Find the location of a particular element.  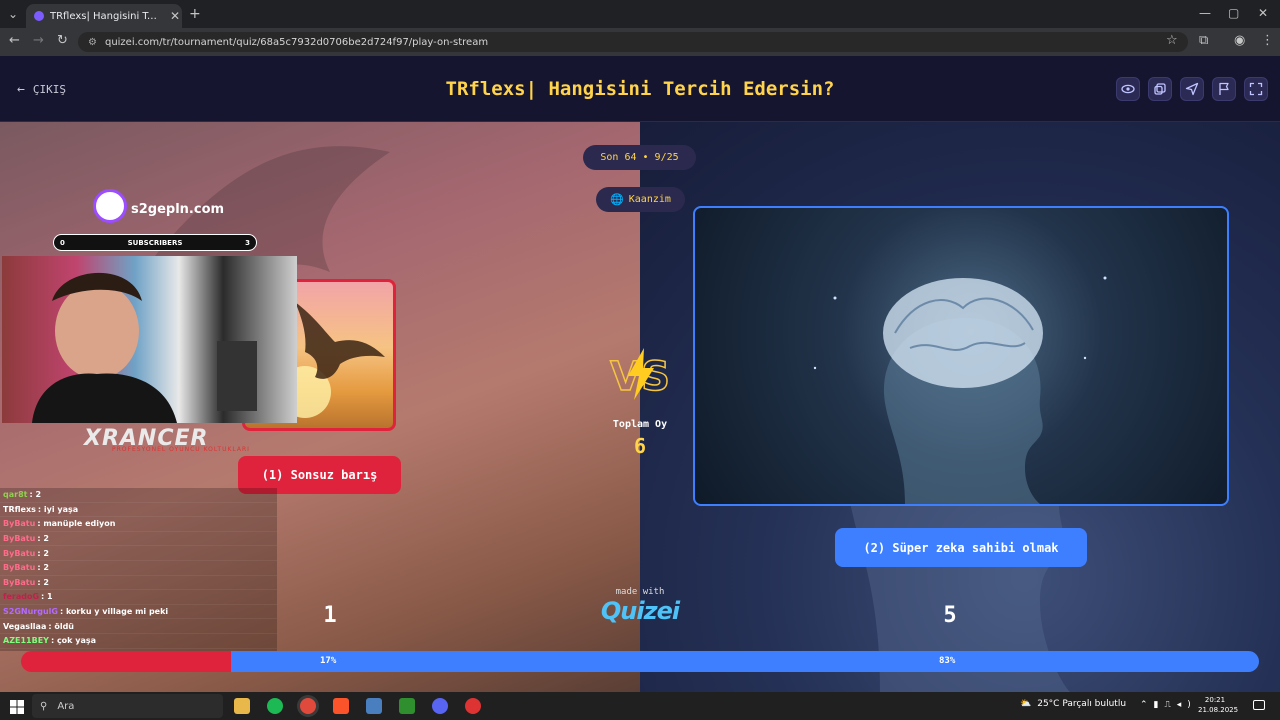

copy-icon is located at coordinates (1160, 89).